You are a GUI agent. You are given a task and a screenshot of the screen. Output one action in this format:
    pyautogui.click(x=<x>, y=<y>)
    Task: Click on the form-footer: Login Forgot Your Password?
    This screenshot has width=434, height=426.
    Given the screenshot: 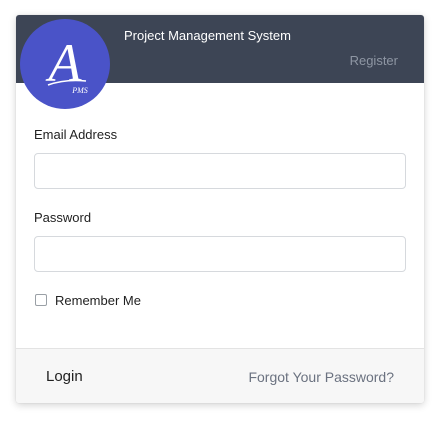 What is the action you would take?
    pyautogui.click(x=220, y=375)
    